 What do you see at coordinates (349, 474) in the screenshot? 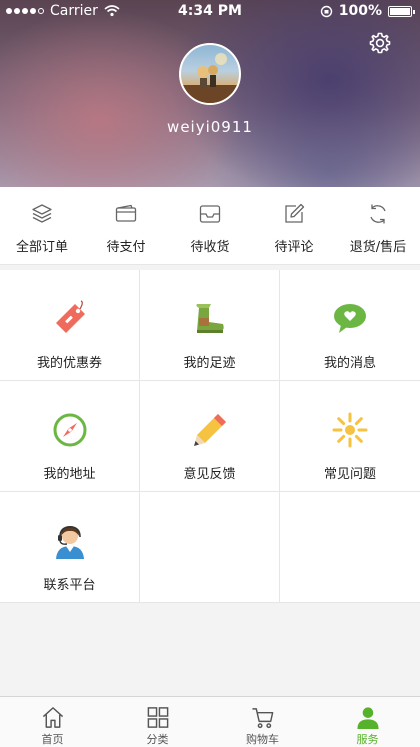
I see `service-label: 常见问题` at bounding box center [349, 474].